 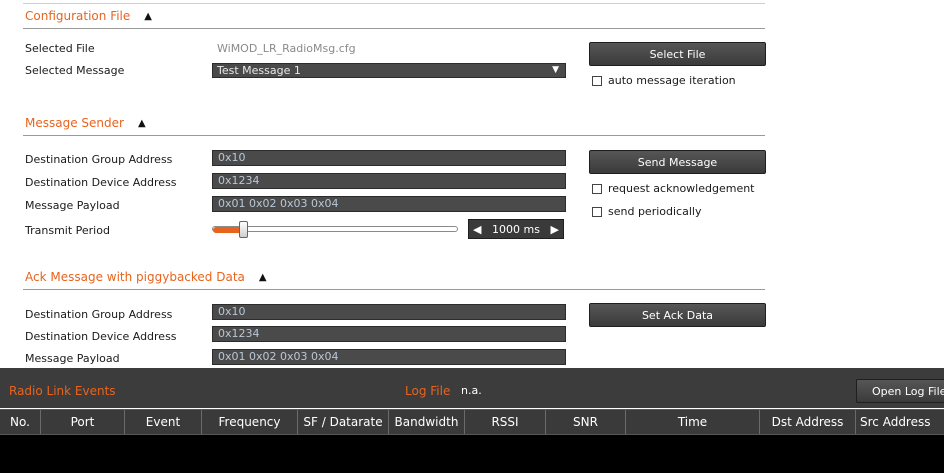 I want to click on payload-field: 0x01 0x02 0x03 0x04, so click(x=389, y=204).